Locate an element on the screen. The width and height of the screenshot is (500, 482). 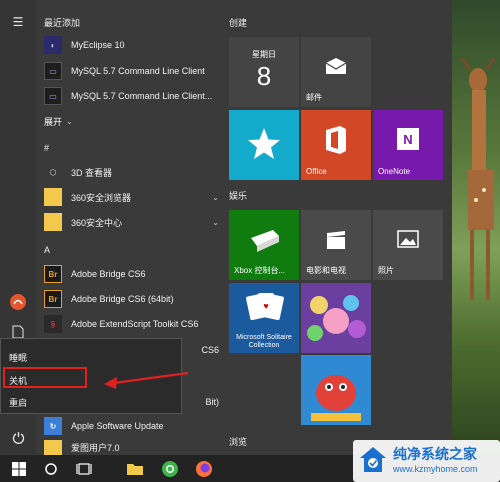
deer-wallpaper-image is located at coordinates (478, 178).